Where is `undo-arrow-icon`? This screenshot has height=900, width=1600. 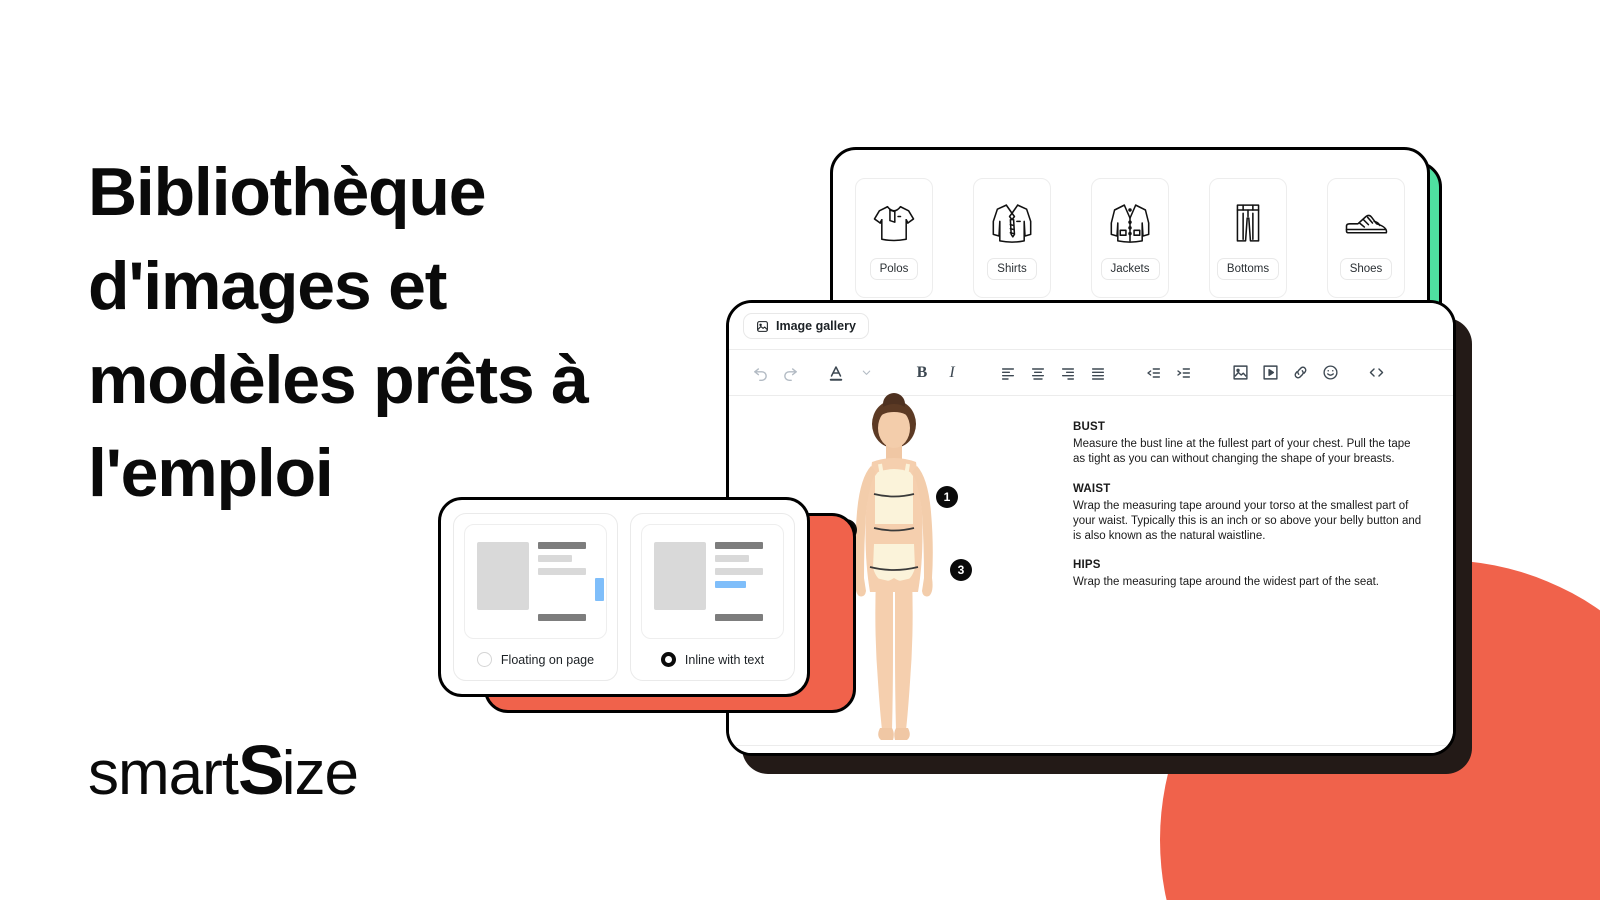 undo-arrow-icon is located at coordinates (760, 374).